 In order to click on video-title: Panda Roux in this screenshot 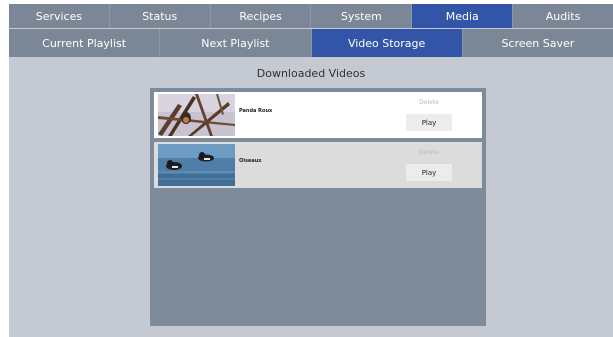, I will do `click(256, 111)`.